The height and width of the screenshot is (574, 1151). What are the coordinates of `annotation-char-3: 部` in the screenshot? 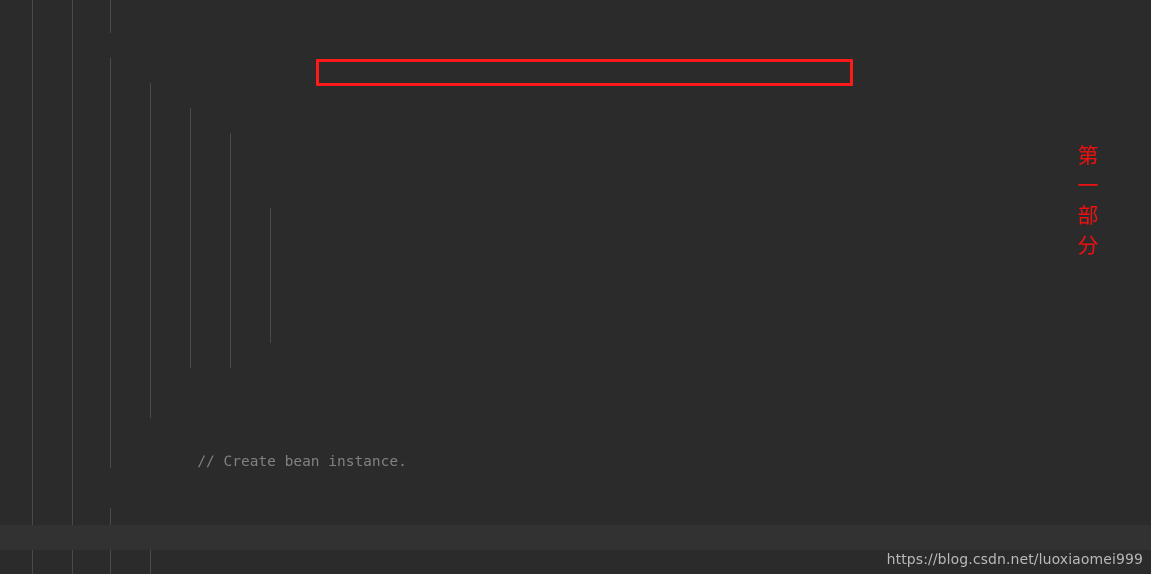 It's located at (1088, 216).